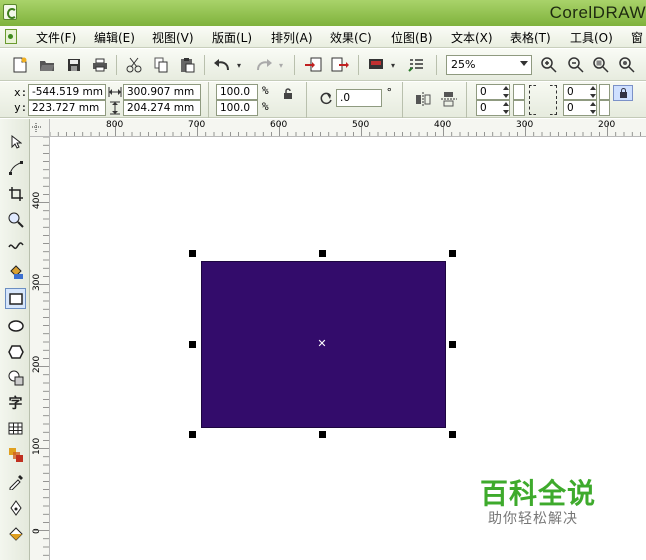 This screenshot has width=646, height=560. What do you see at coordinates (114, 37) in the screenshot?
I see `menu-edit: 编辑(E)` at bounding box center [114, 37].